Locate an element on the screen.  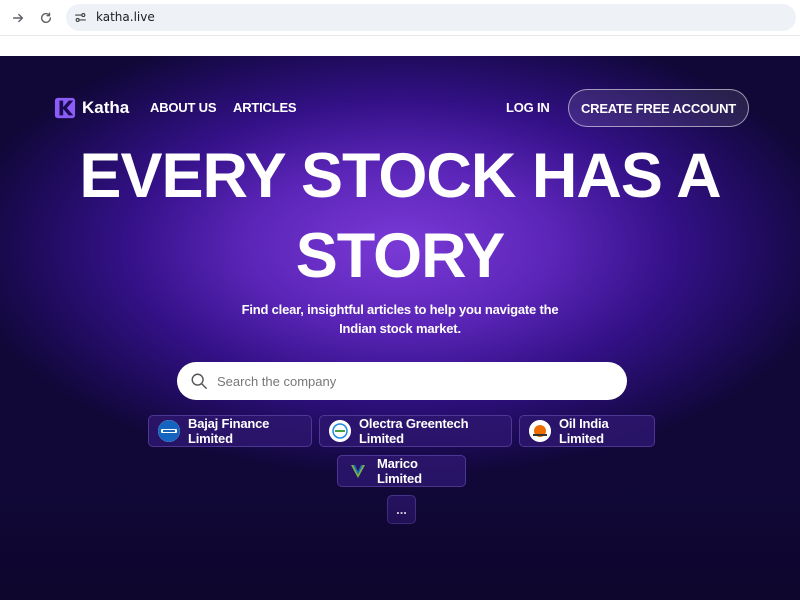
company-name: Marico Limited is located at coordinates (399, 471).